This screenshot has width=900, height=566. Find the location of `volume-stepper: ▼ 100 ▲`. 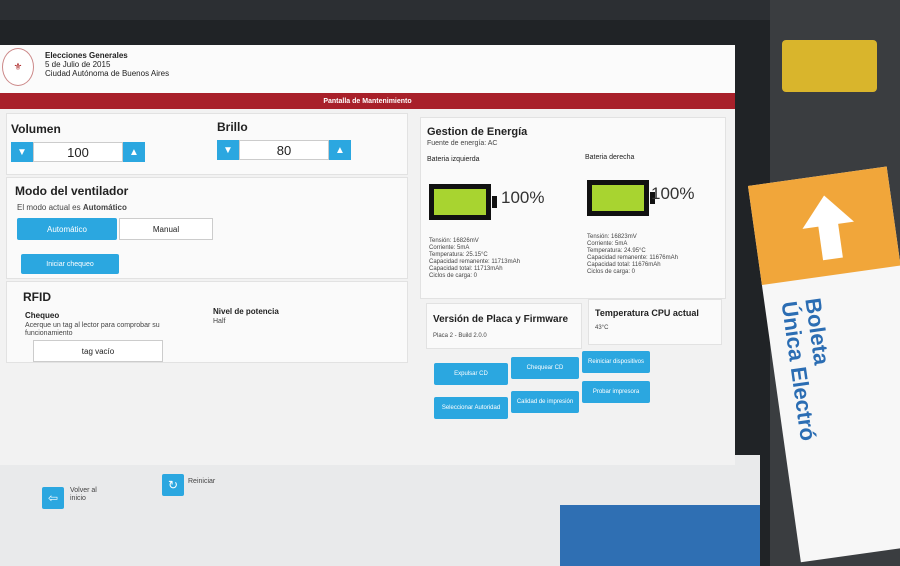

volume-stepper: ▼ 100 ▲ is located at coordinates (78, 152).